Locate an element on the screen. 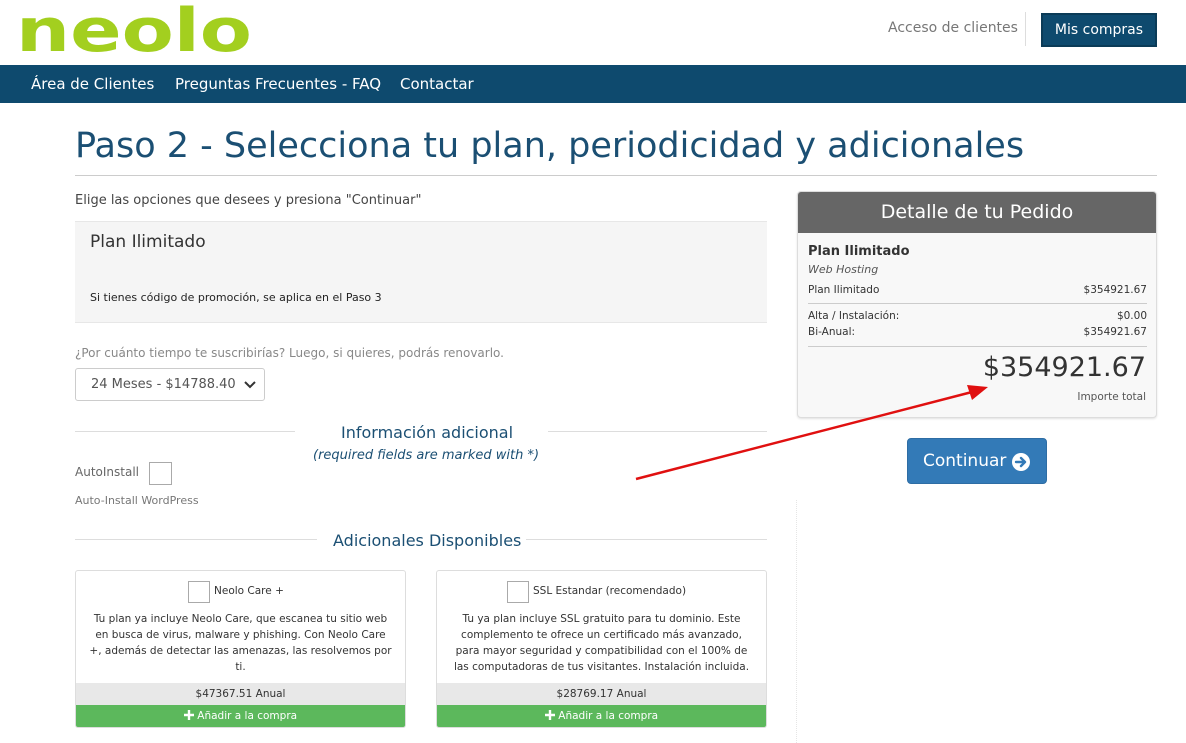  addons-divider-left is located at coordinates (196, 539).